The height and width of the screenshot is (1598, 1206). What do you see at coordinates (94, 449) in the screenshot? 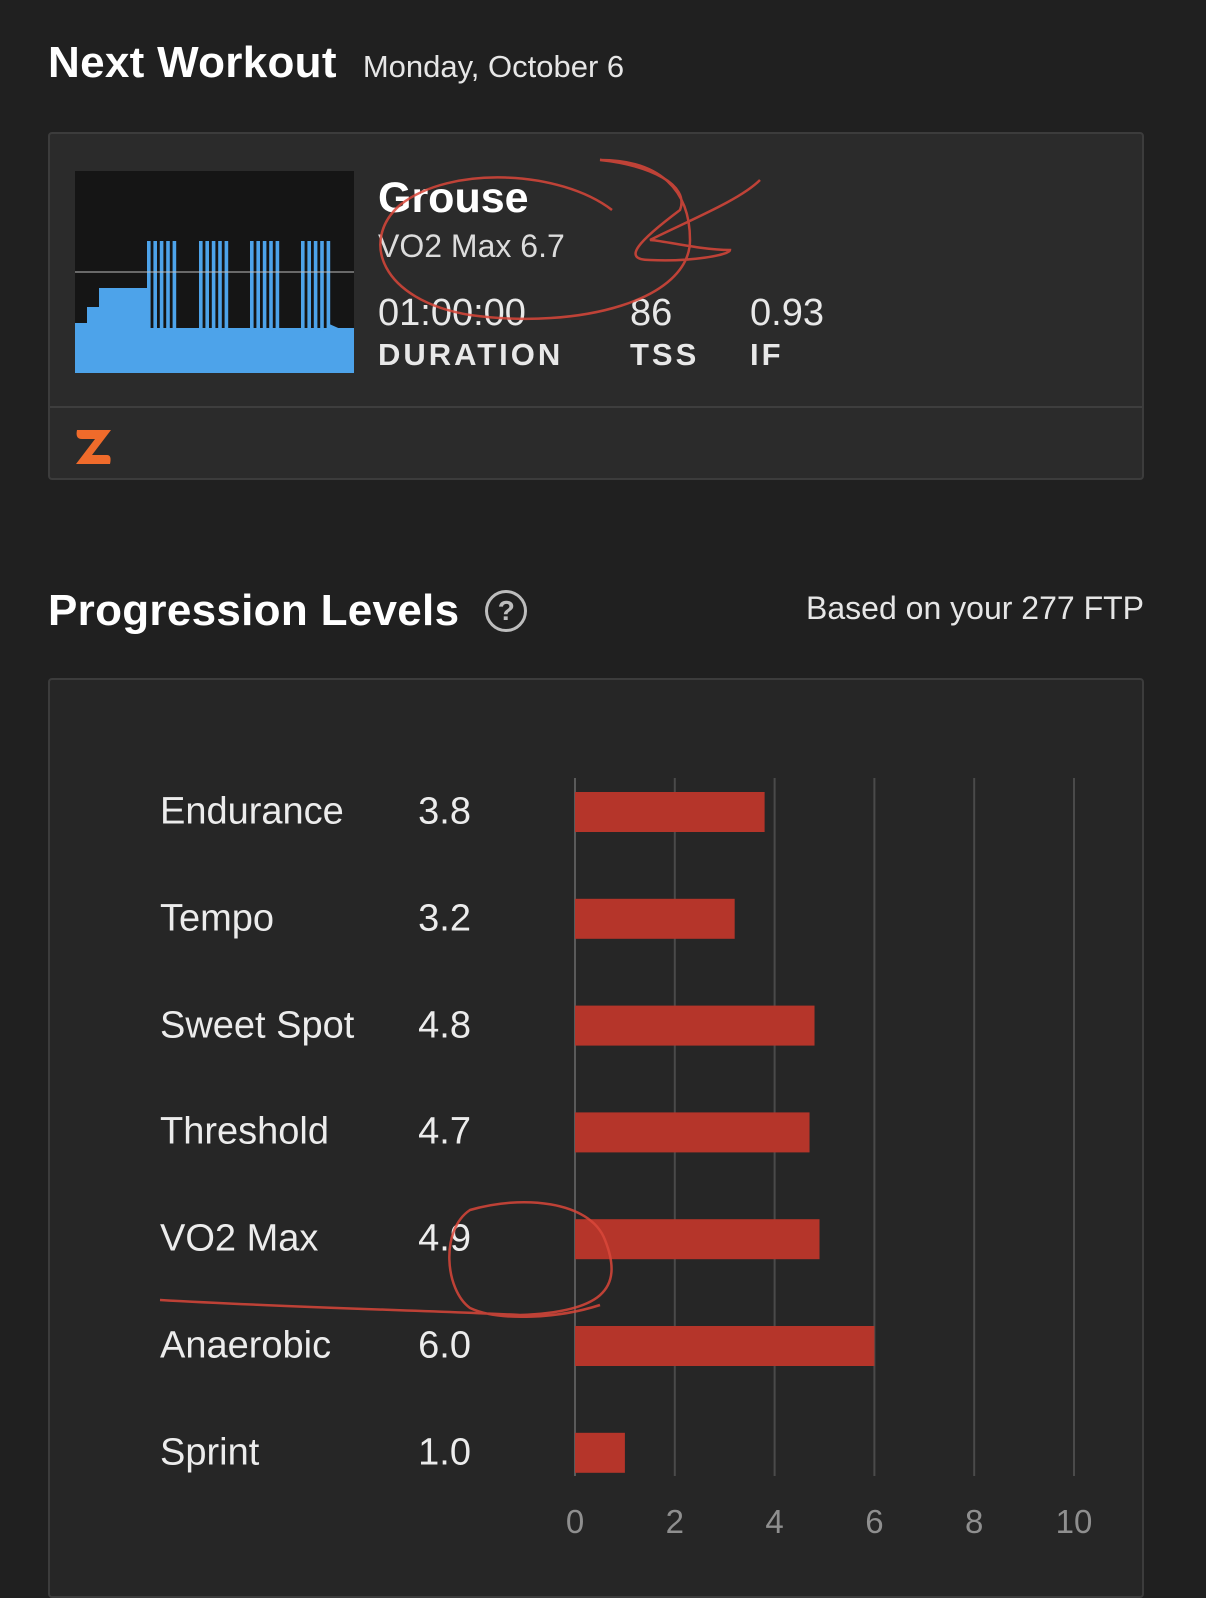
I see `zwift-logo-icon` at bounding box center [94, 449].